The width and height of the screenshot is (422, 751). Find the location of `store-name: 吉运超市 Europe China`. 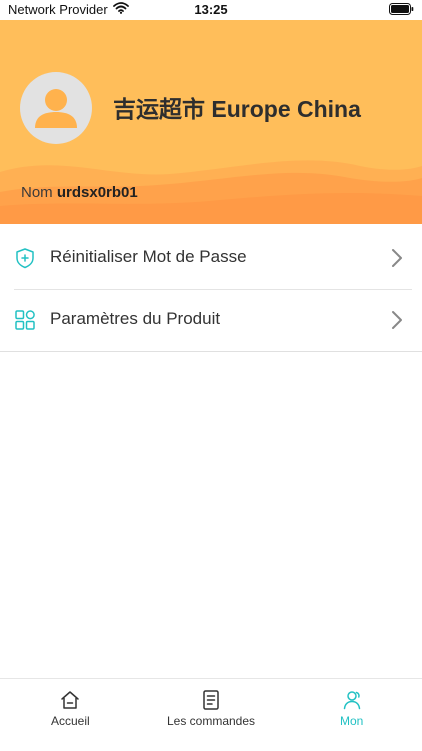

store-name: 吉运超市 Europe China is located at coordinates (237, 109).